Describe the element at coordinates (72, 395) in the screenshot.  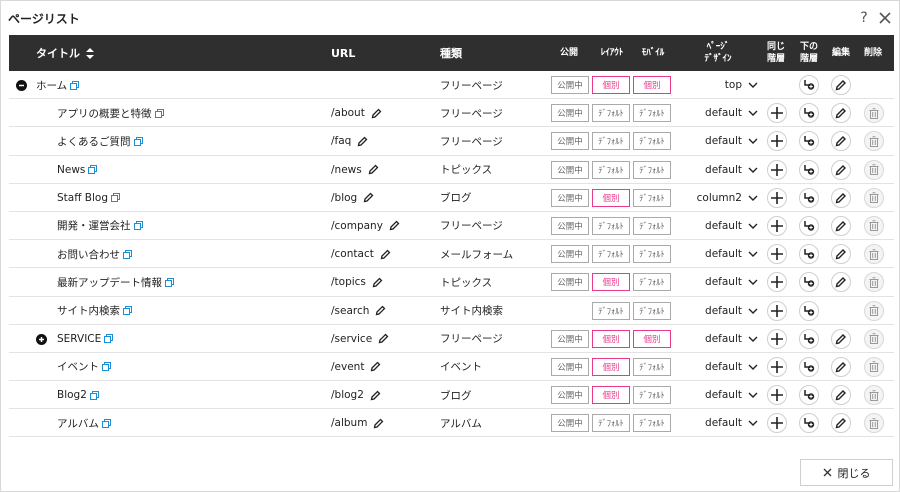
I see `page-title: Blog2` at that location.